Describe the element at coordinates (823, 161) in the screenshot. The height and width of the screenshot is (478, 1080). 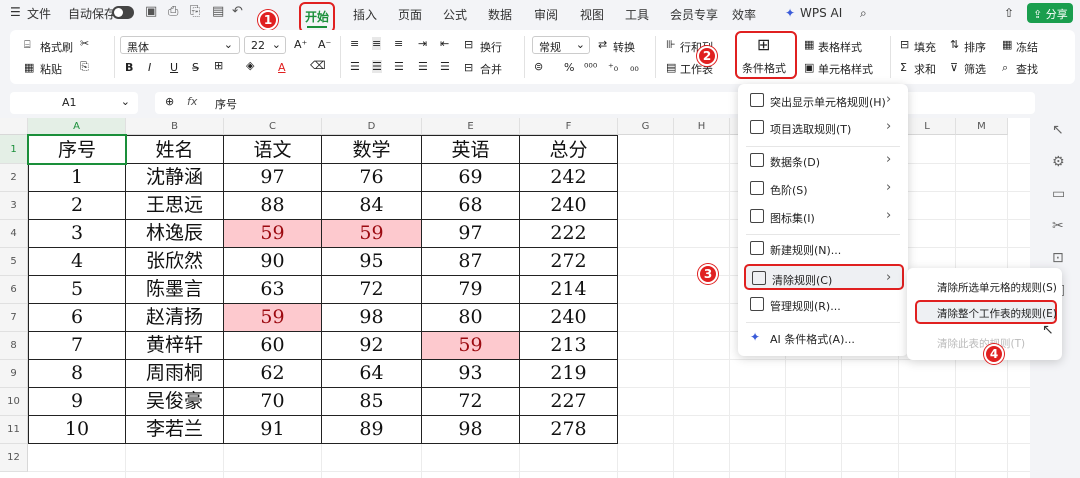
I see `menu-data-bars: 数据条(D) ›` at that location.